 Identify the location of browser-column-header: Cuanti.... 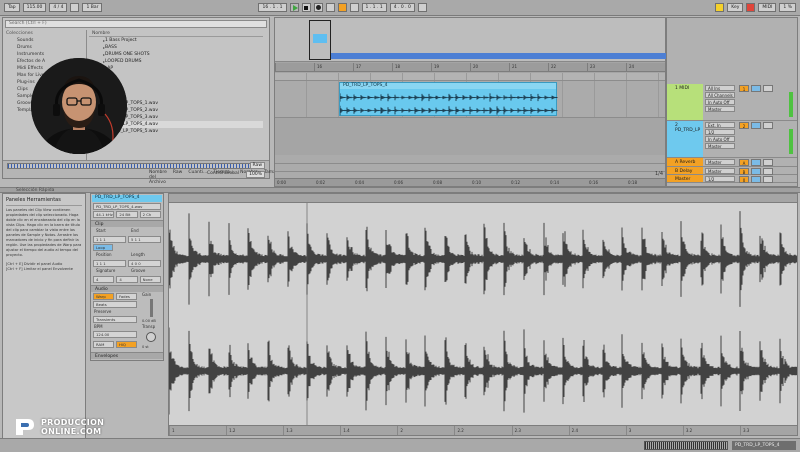
(197, 173).